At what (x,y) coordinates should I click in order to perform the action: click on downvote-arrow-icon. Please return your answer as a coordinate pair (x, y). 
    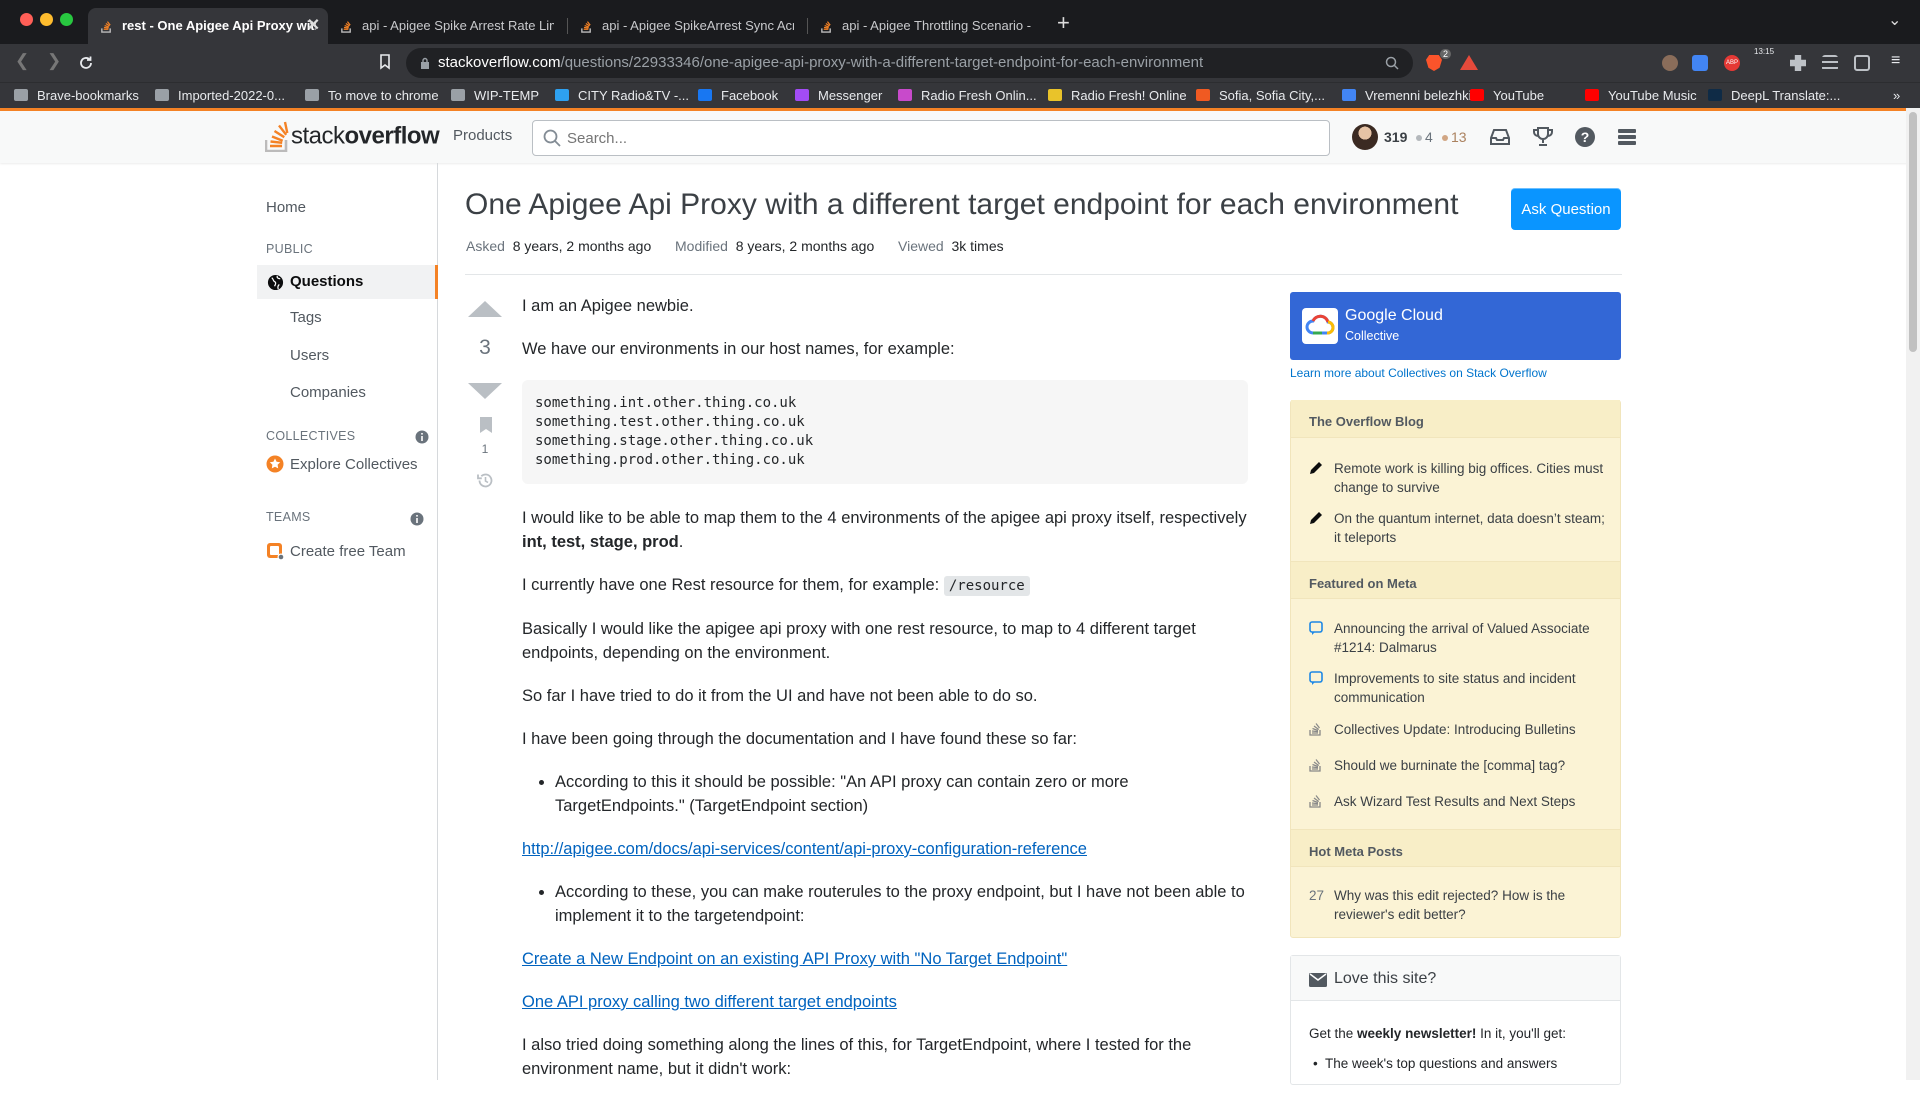
    Looking at the image, I should click on (485, 391).